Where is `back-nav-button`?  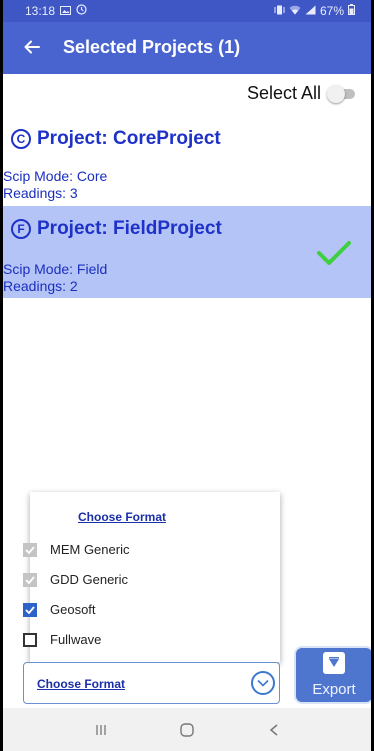
back-nav-button is located at coordinates (274, 730).